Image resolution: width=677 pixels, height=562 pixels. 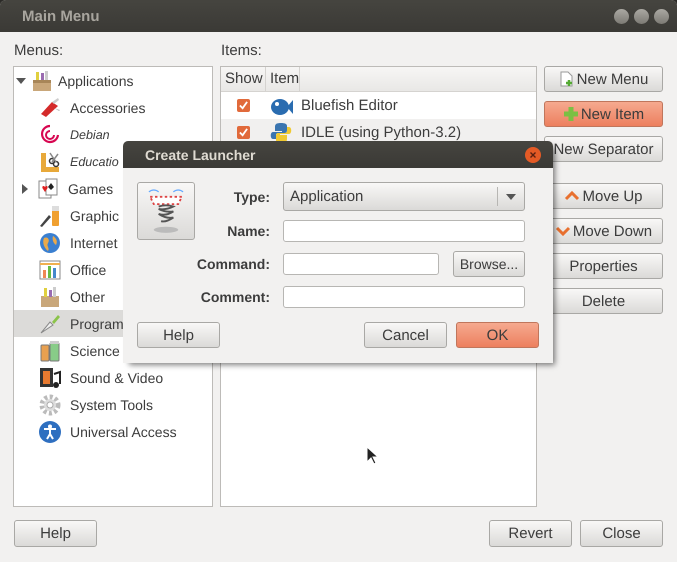 What do you see at coordinates (61, 16) in the screenshot?
I see `window-title: Main Menu` at bounding box center [61, 16].